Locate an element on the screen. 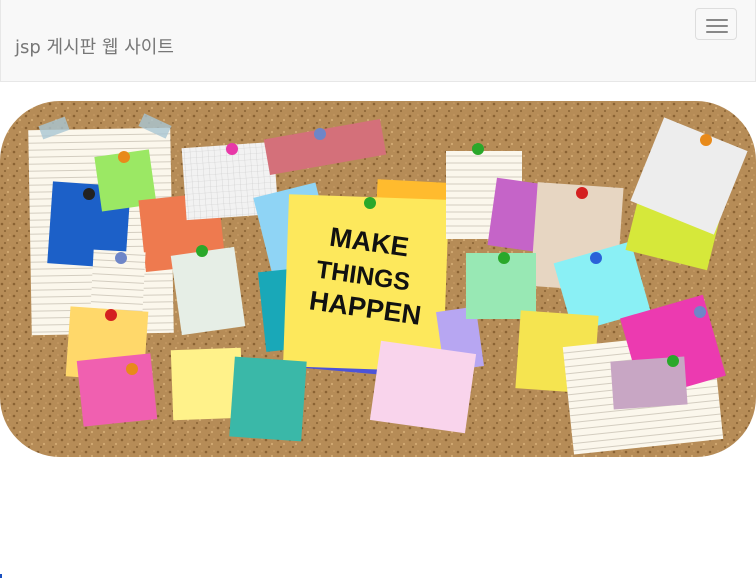  site-brand-link: jsp 게시판 웹 사이트 is located at coordinates (94, 46).